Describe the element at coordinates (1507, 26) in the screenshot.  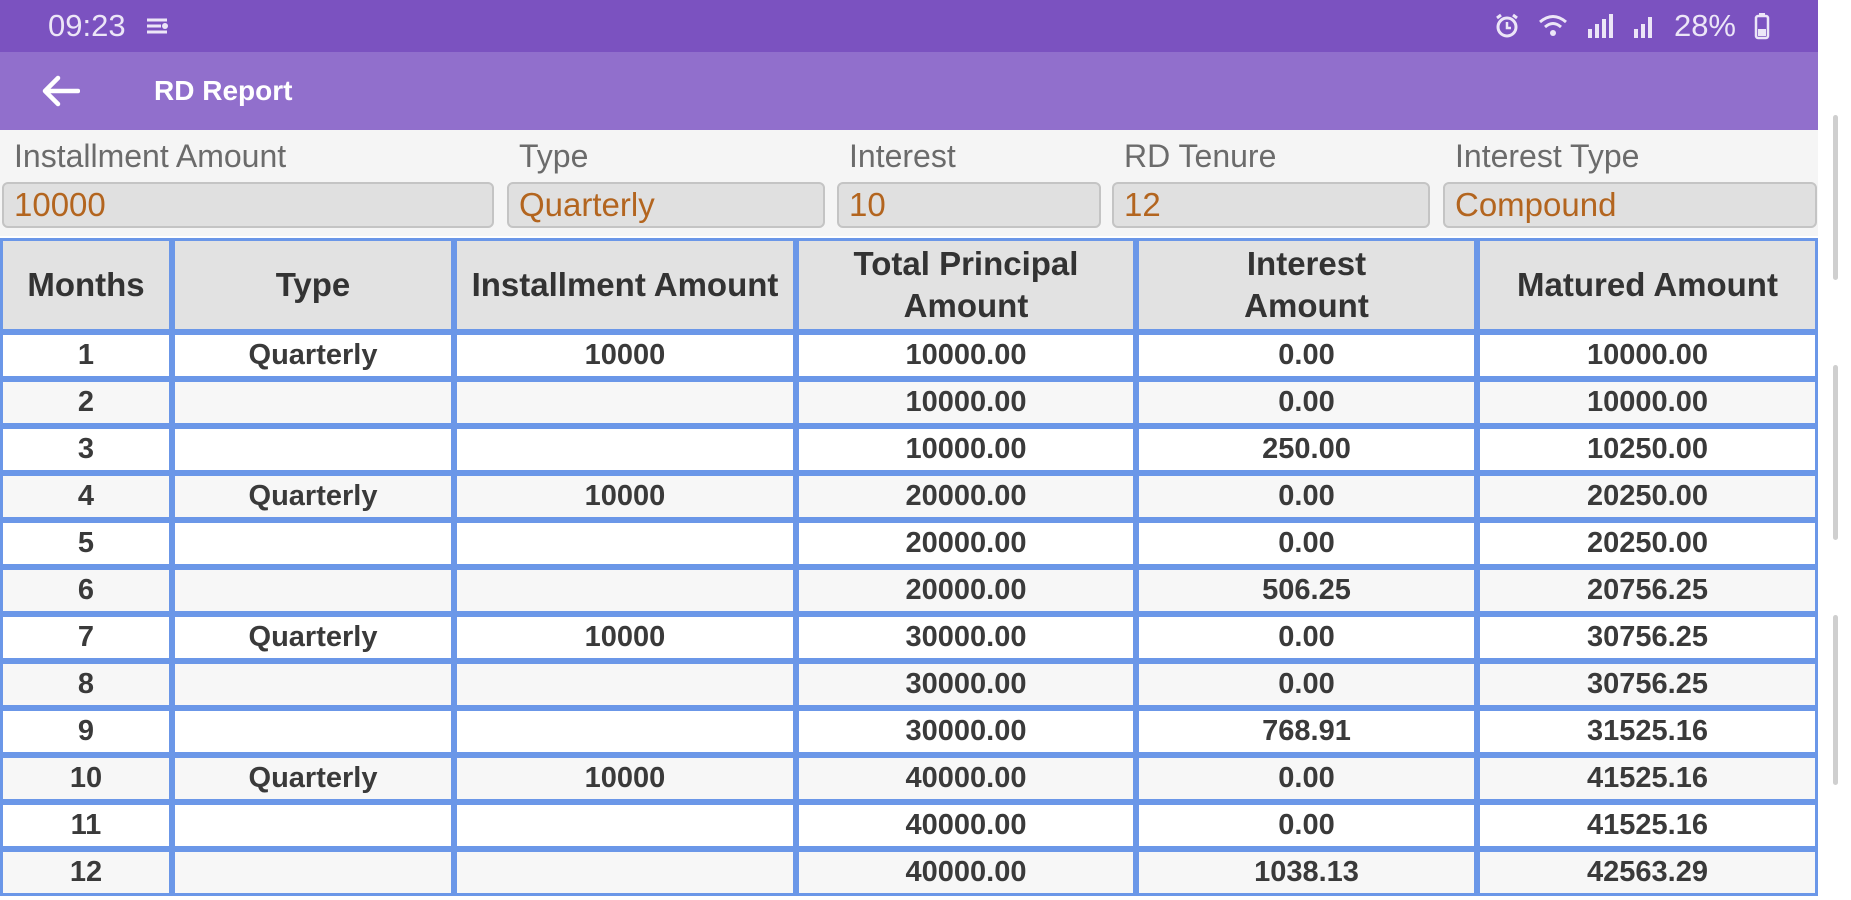
I see `alarm-icon` at that location.